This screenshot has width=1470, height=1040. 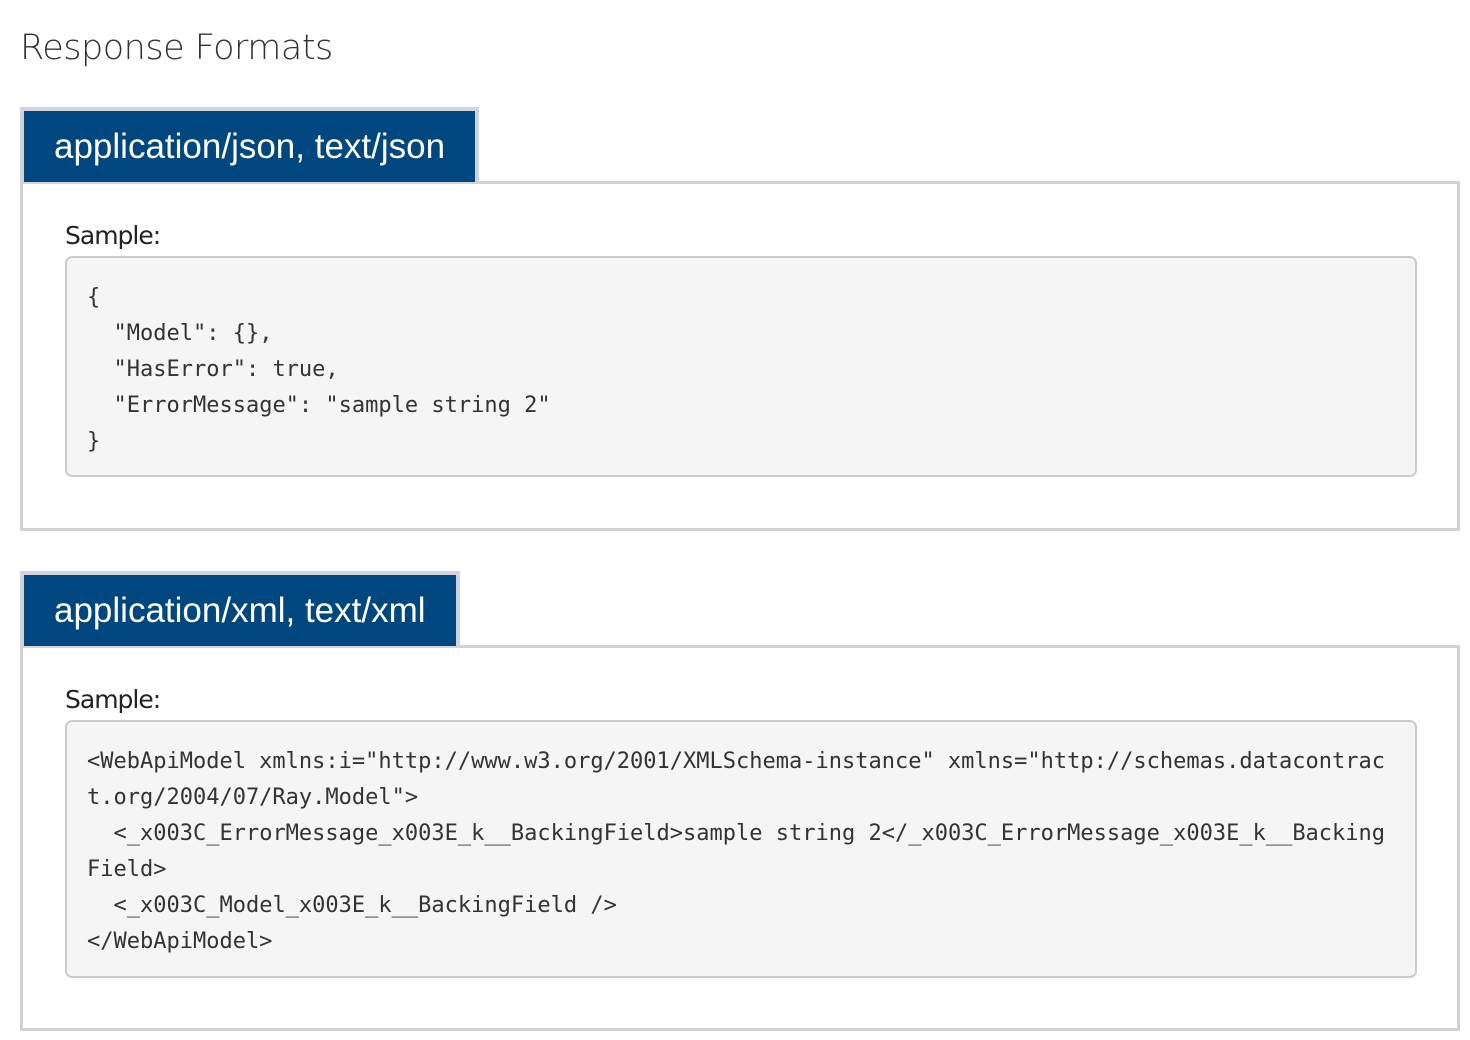 I want to click on page-title: Response Formats, so click(x=176, y=48).